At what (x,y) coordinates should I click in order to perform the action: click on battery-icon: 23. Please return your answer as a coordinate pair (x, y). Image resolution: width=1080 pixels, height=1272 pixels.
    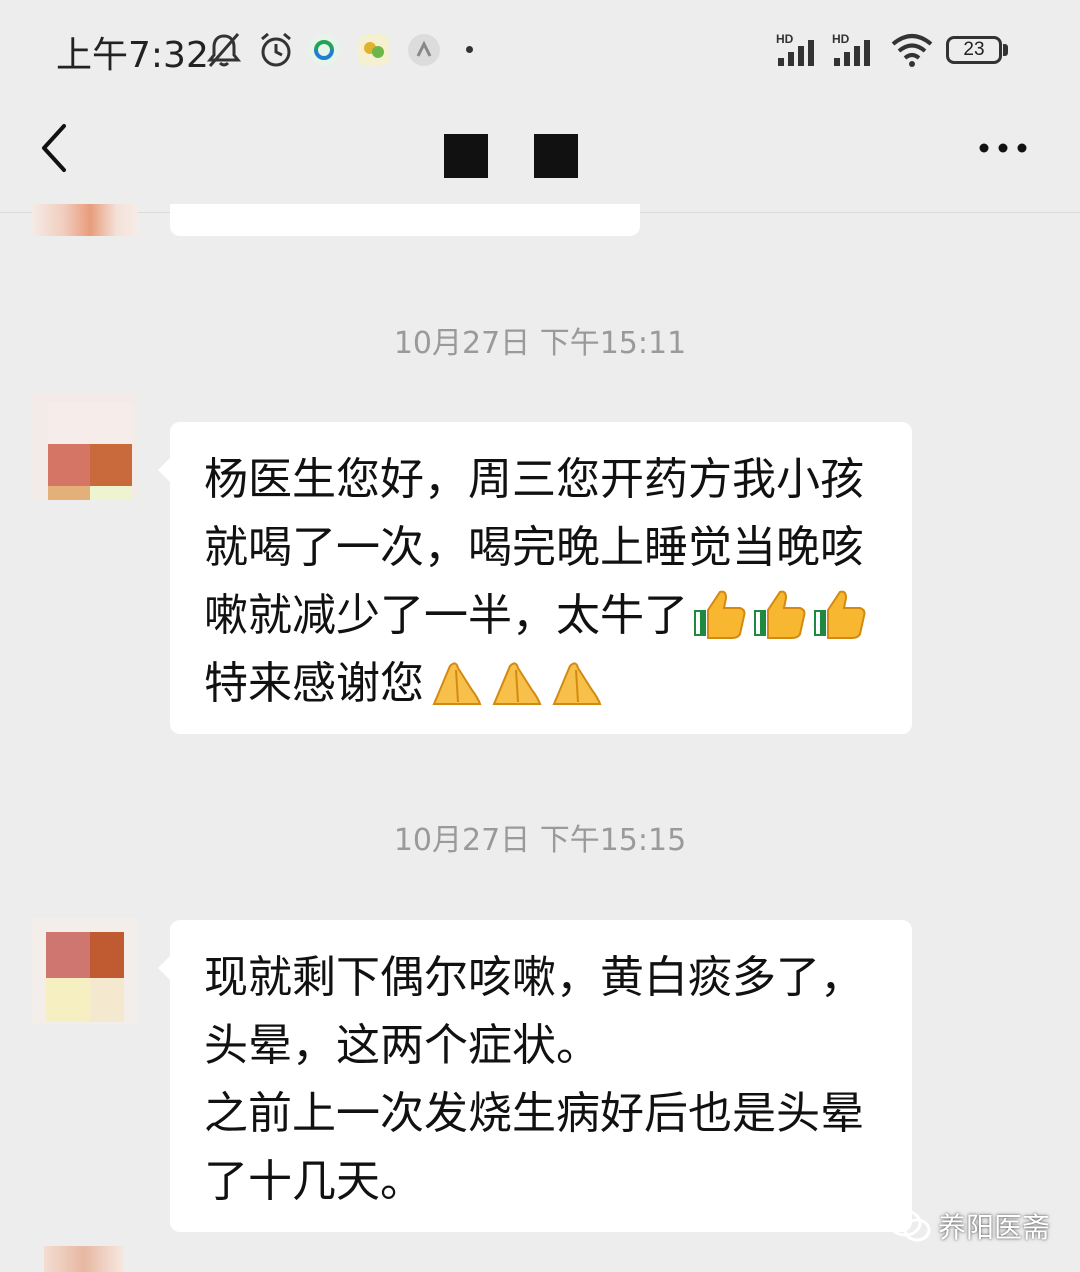
    Looking at the image, I should click on (977, 51).